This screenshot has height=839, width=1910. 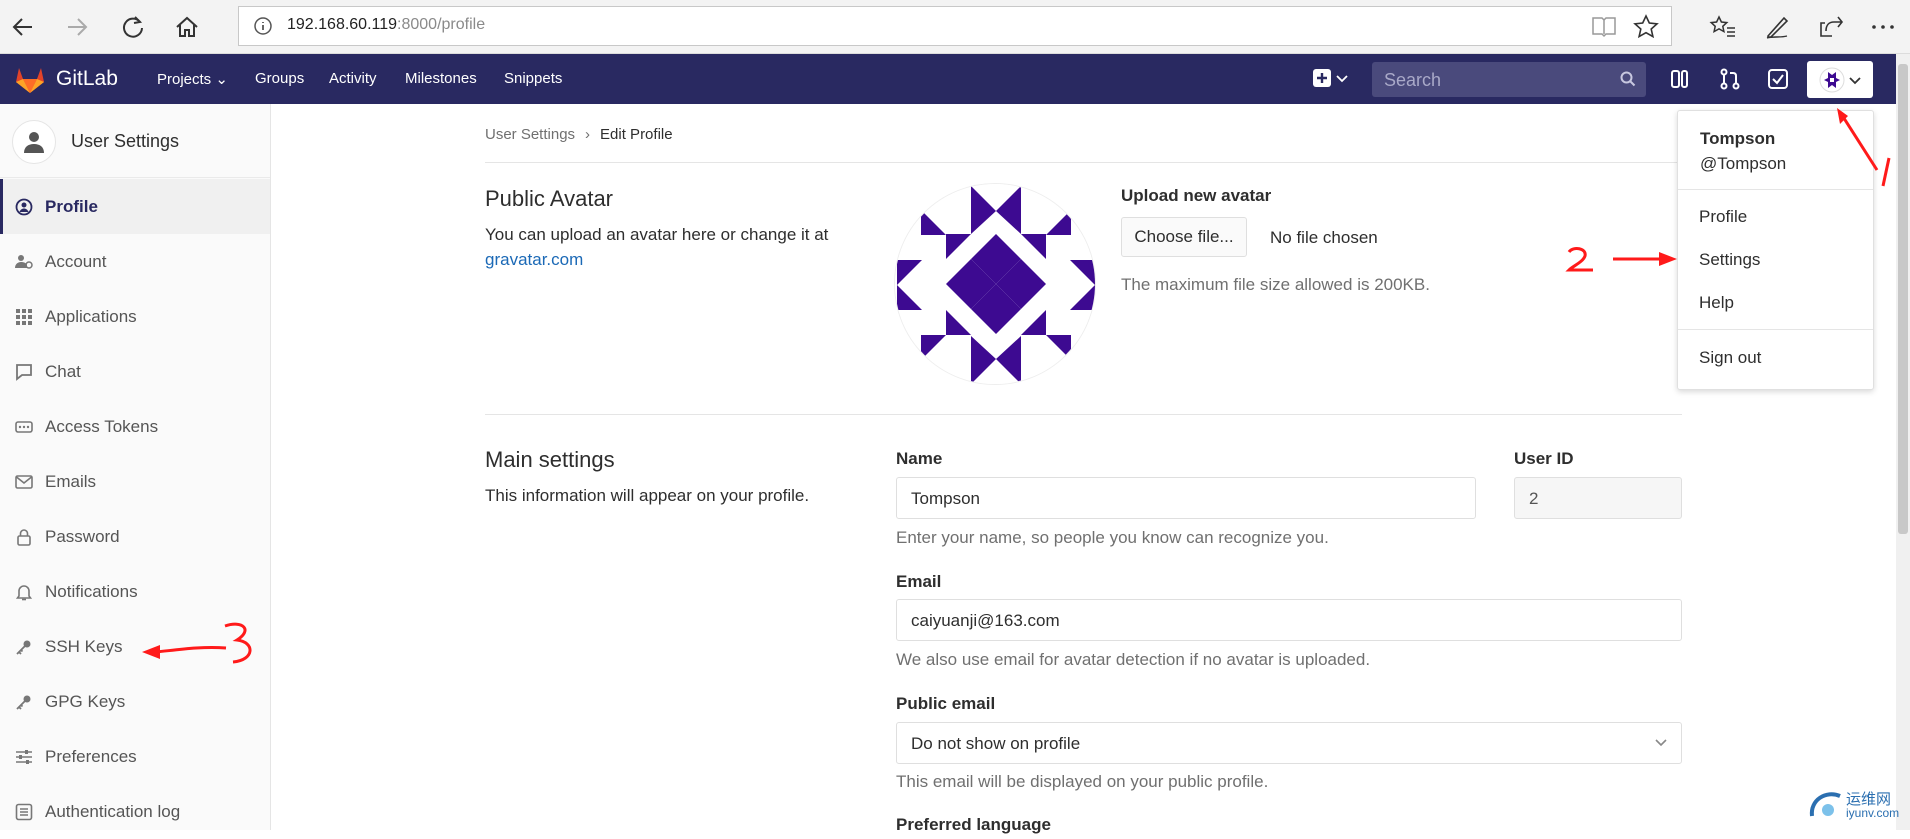 What do you see at coordinates (534, 259) in the screenshot?
I see `gravatar-link: gravatar.com` at bounding box center [534, 259].